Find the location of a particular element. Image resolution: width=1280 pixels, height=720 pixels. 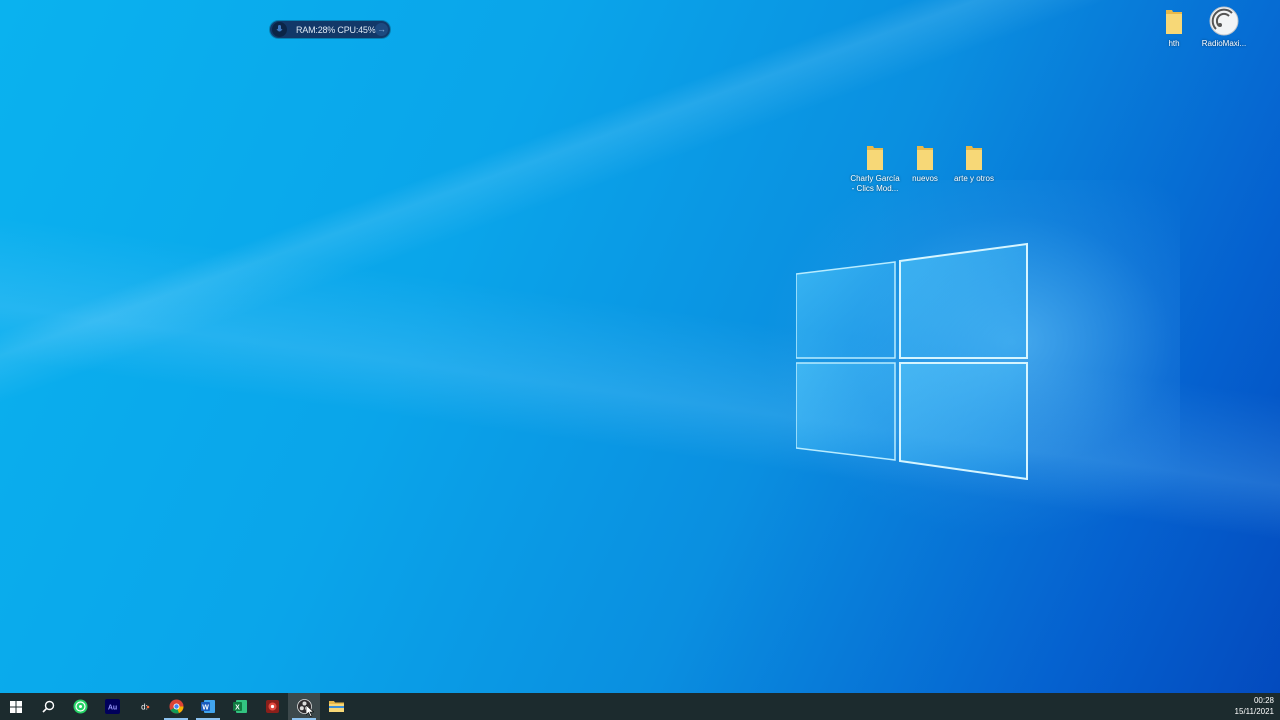

taskbar: Au d: W X 00:28 15/11/2021 is located at coordinates (640, 706).